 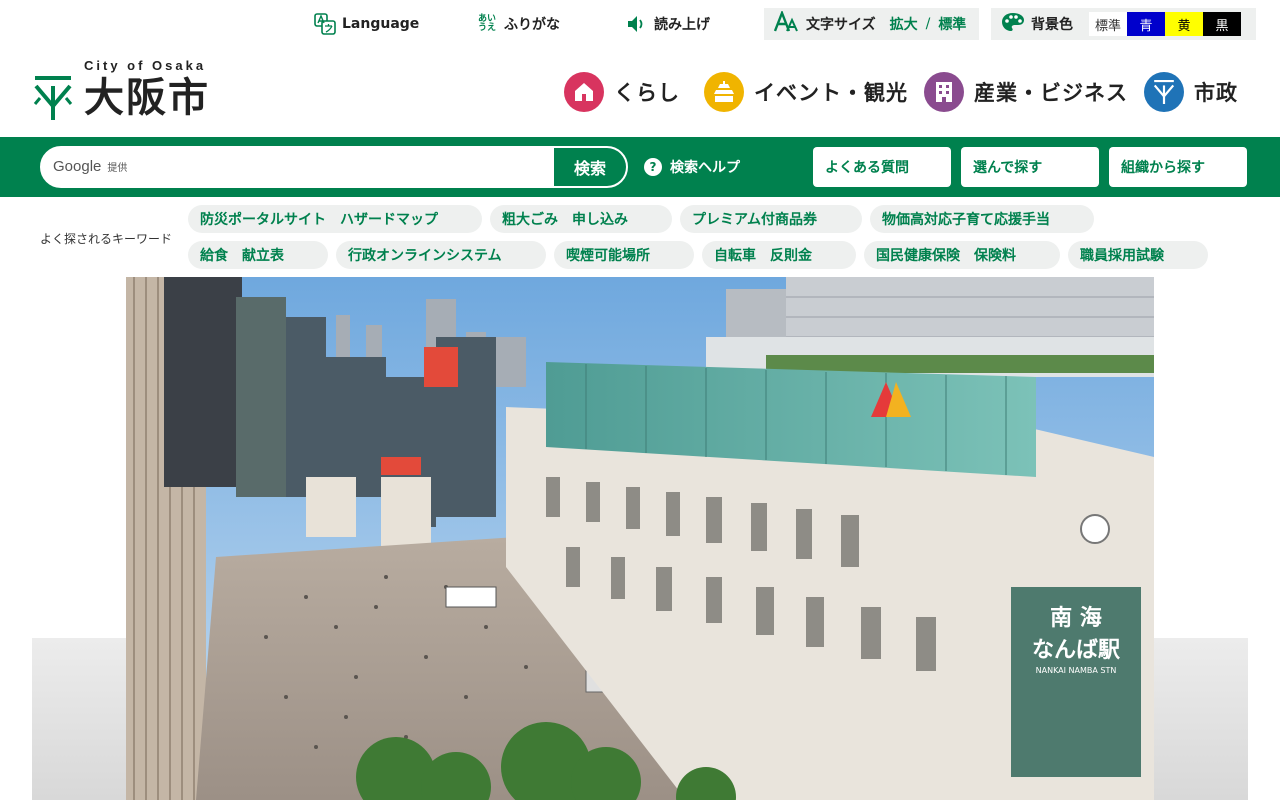 What do you see at coordinates (624, 255) in the screenshot?
I see `keyword-chip: 喫煙可能場所` at bounding box center [624, 255].